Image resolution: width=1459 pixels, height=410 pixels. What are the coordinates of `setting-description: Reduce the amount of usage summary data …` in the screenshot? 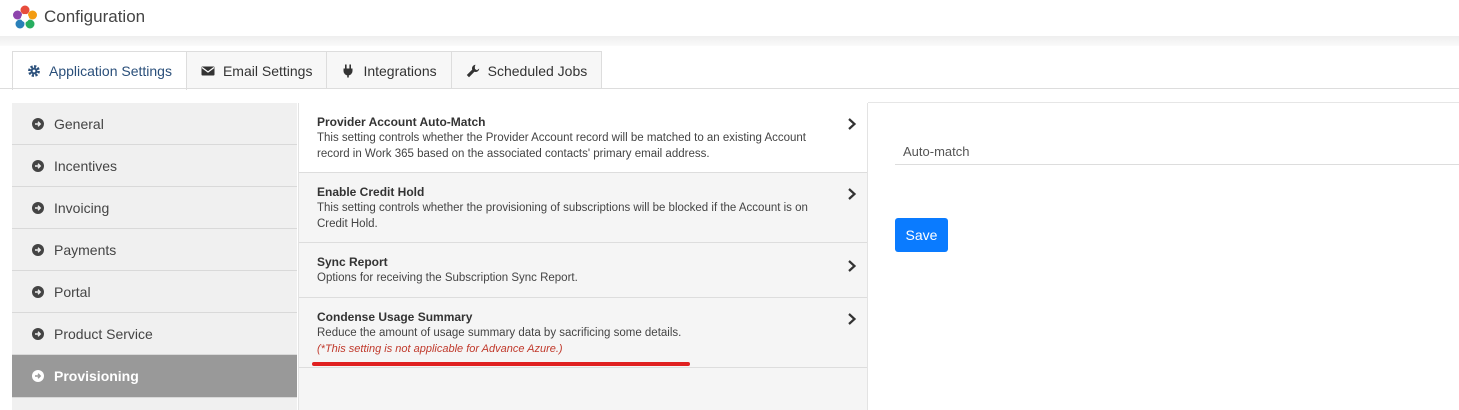 It's located at (499, 333).